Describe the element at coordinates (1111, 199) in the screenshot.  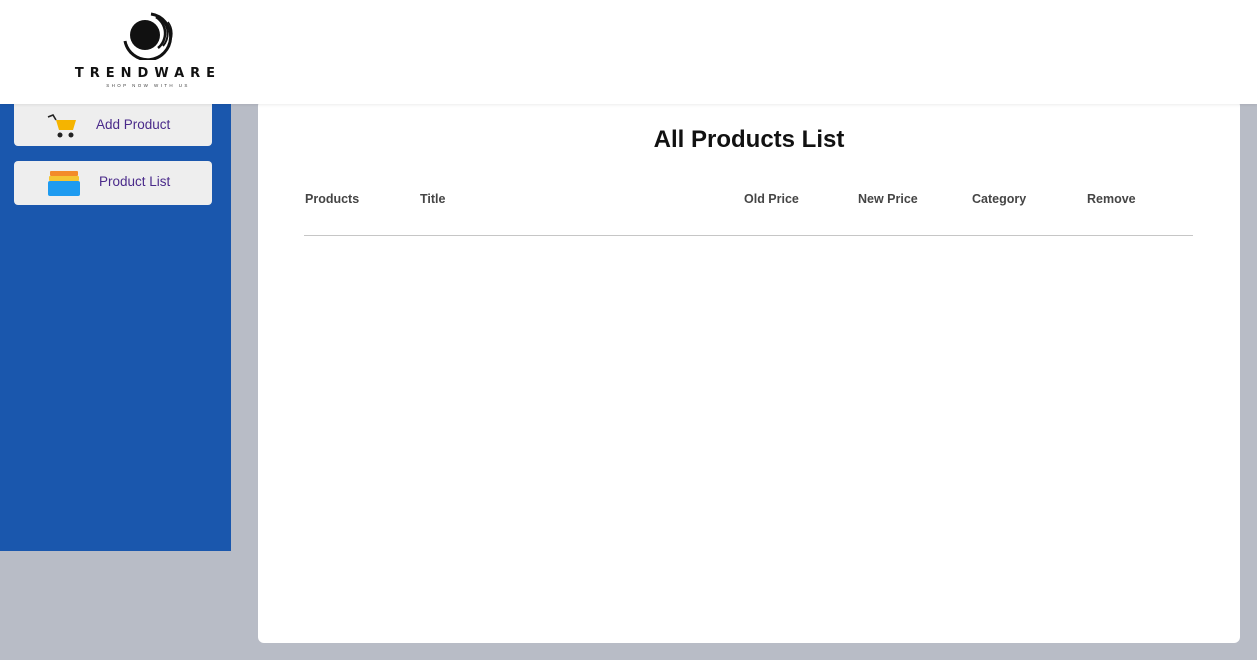
I see `column-header-remove: Remove` at that location.